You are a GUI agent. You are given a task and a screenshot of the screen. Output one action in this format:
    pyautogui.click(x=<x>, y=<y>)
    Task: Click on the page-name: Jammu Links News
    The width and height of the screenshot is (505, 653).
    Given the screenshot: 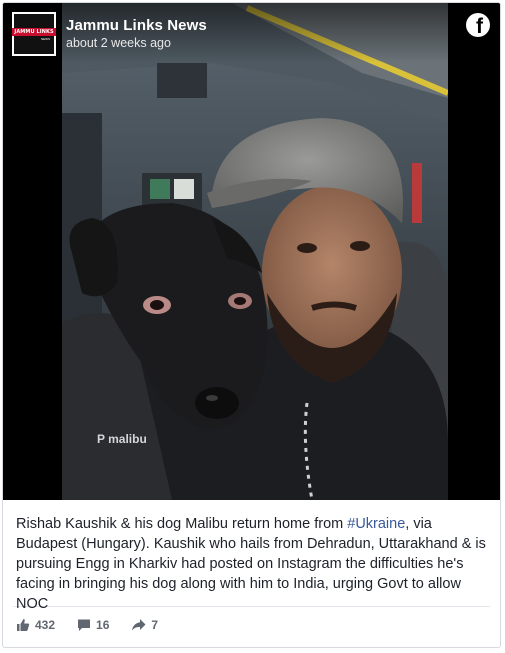 What is the action you would take?
    pyautogui.click(x=136, y=25)
    